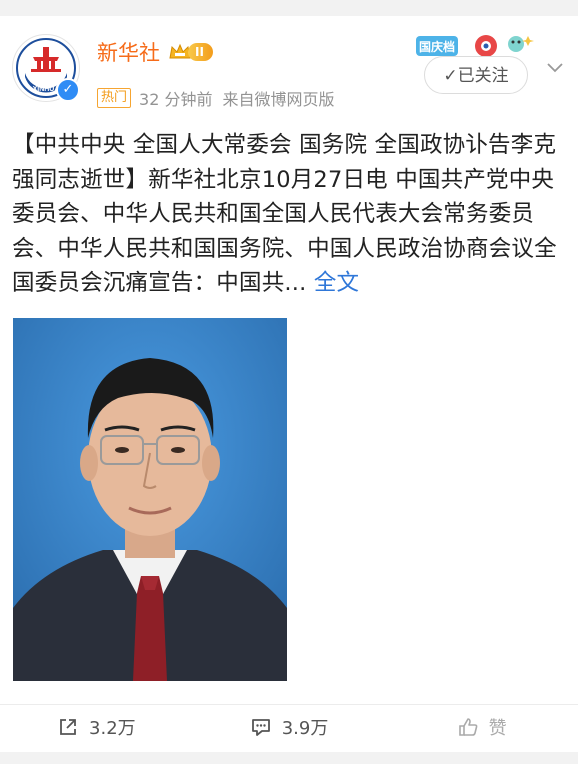  Describe the element at coordinates (114, 98) in the screenshot. I see `hot-tag: 热门` at that location.